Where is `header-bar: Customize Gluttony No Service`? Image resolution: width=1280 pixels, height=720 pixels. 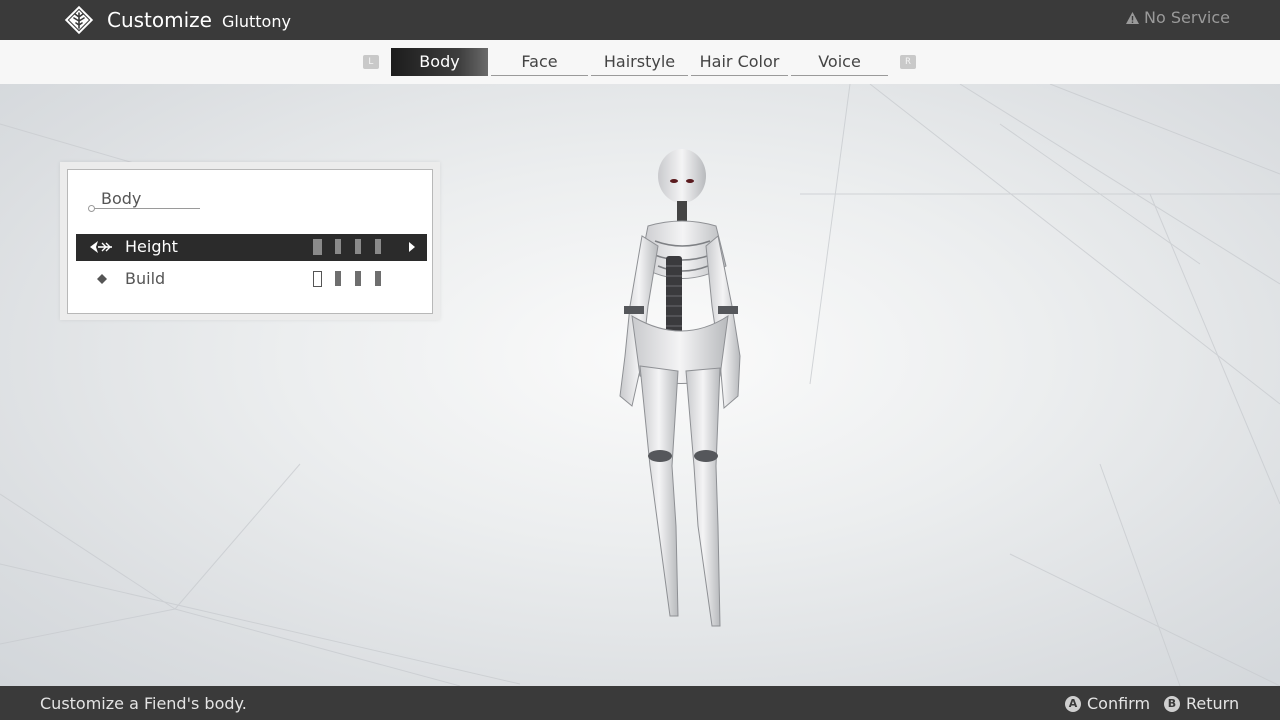 header-bar: Customize Gluttony No Service is located at coordinates (640, 20).